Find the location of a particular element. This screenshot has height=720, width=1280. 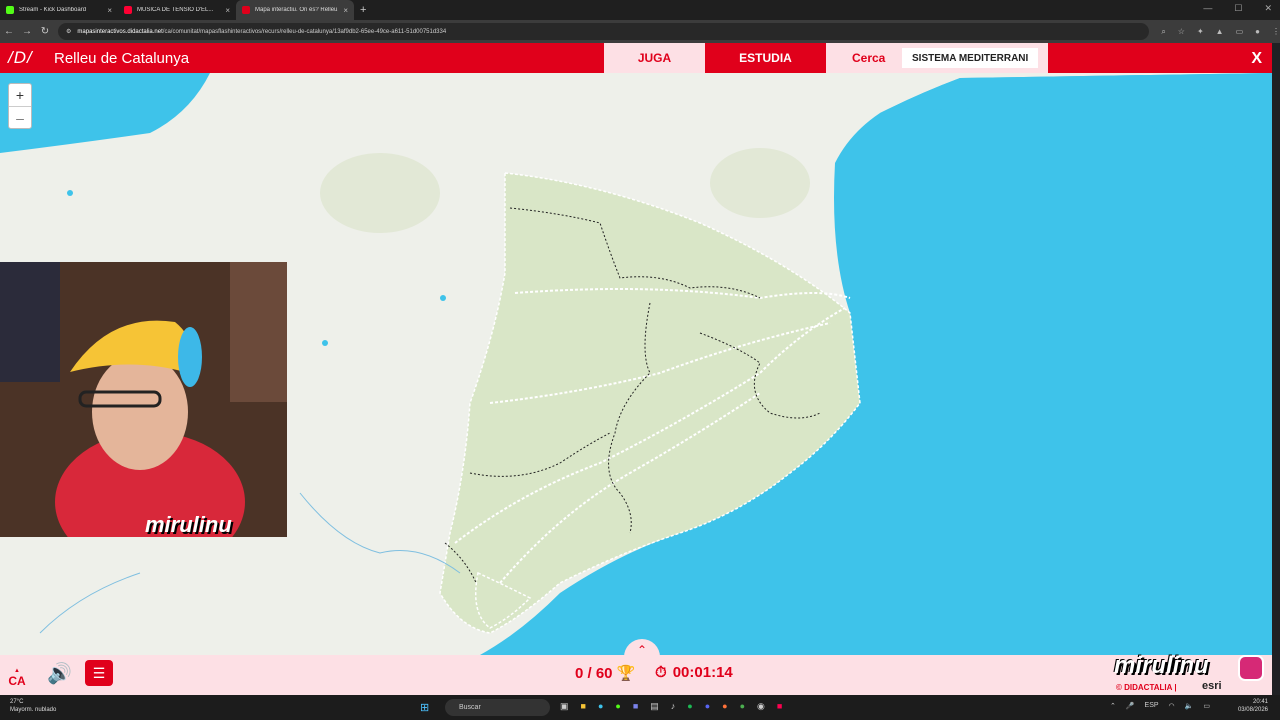

store-icon: ▤ is located at coordinates (654, 706).